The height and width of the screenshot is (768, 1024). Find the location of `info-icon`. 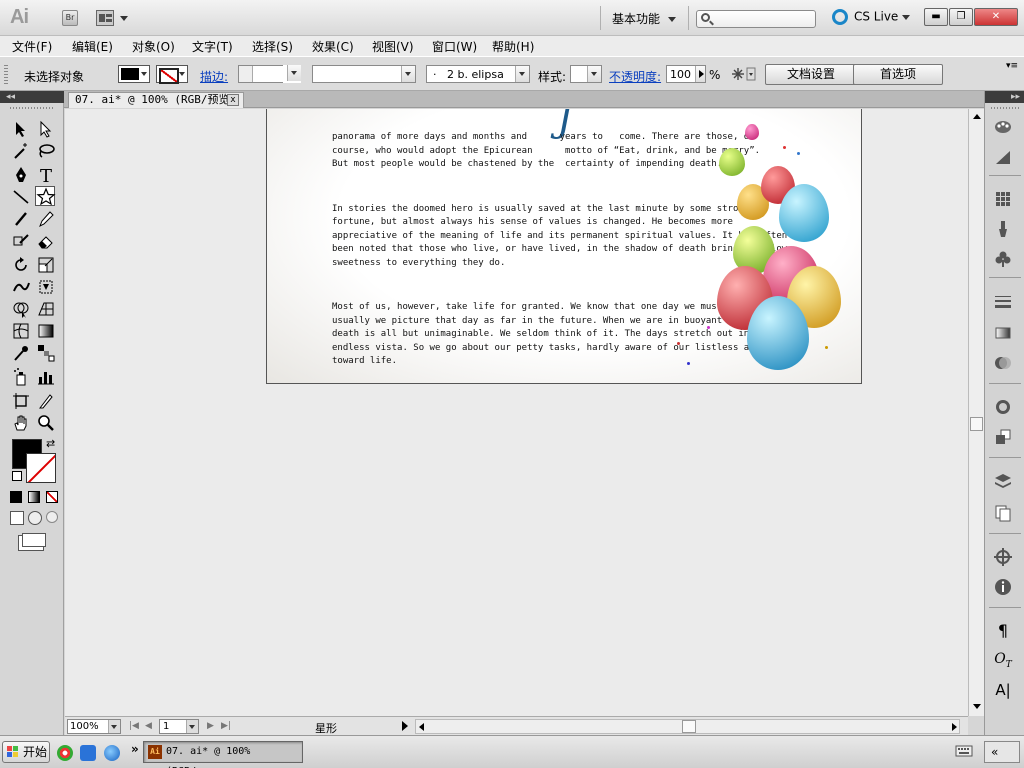

info-icon is located at coordinates (1003, 587).